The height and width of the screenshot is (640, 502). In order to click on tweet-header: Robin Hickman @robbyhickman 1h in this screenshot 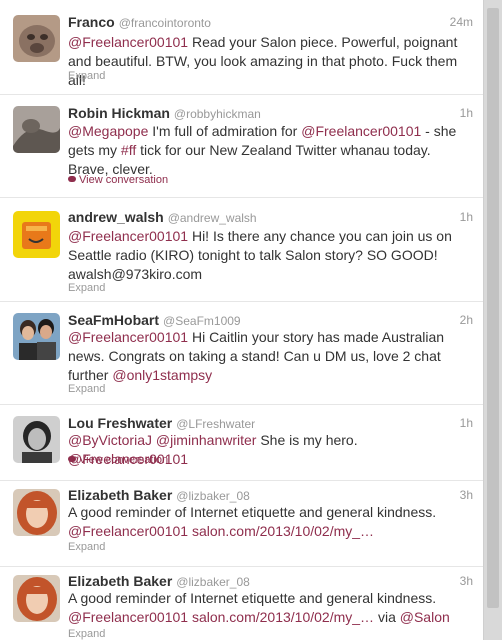, I will do `click(270, 113)`.